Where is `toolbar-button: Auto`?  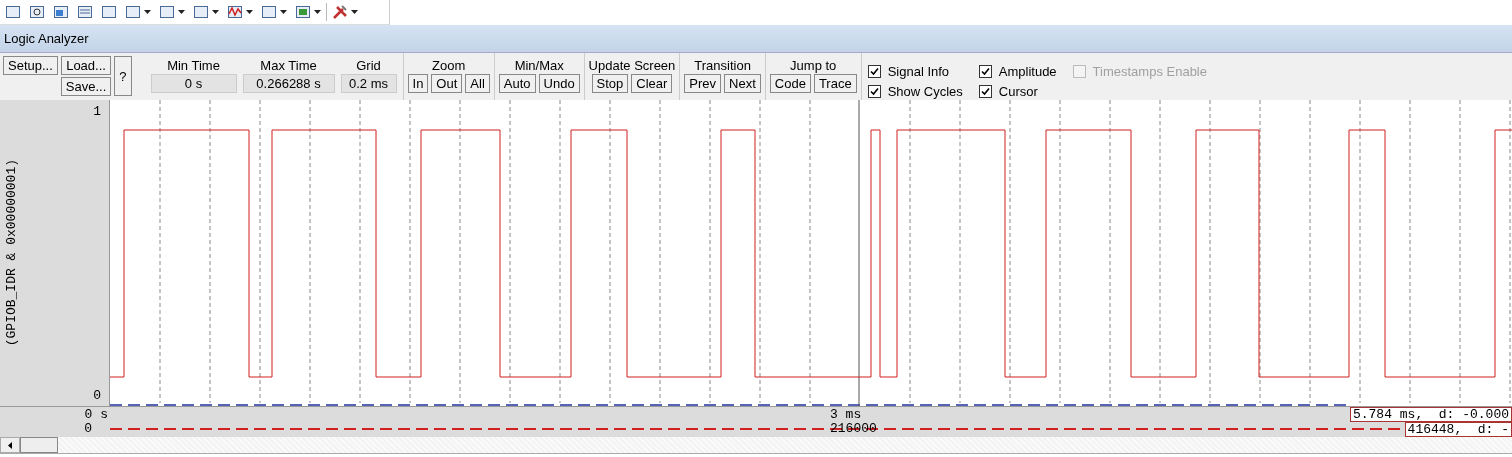 toolbar-button: Auto is located at coordinates (517, 83).